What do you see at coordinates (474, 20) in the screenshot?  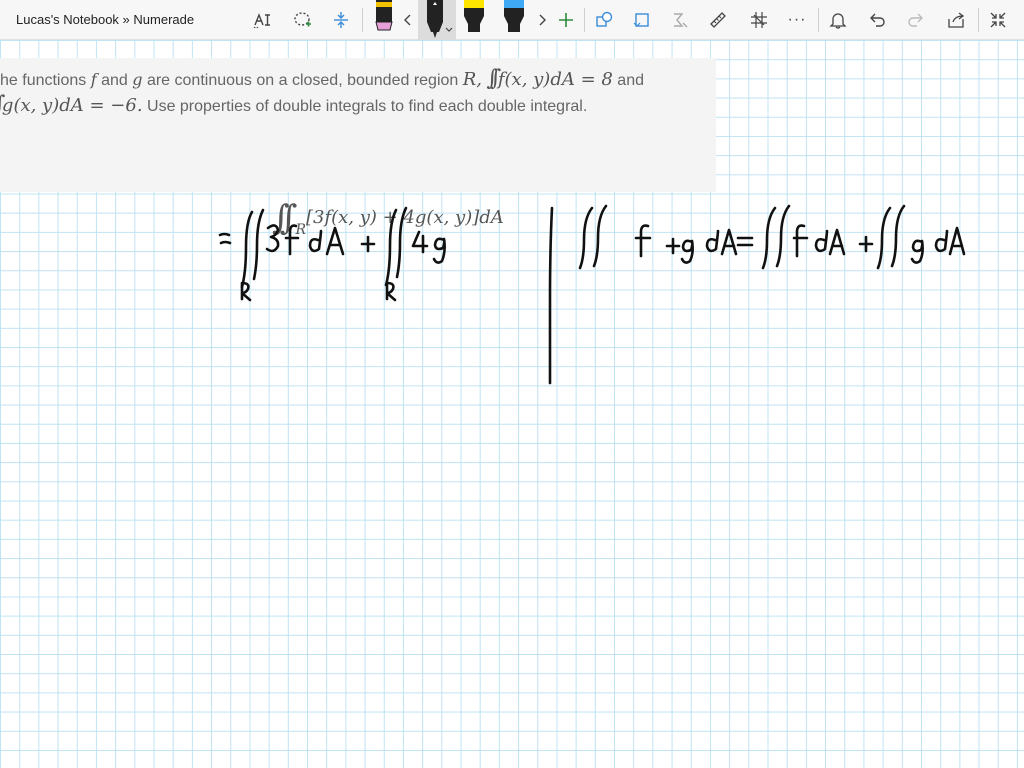 I see `highlighter-yellow-icon` at bounding box center [474, 20].